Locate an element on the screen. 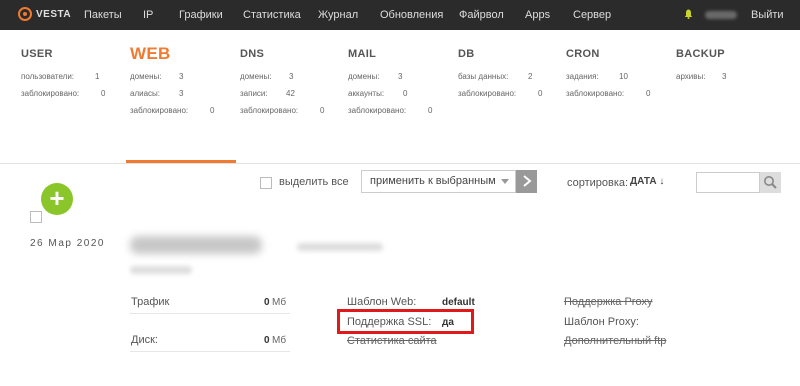 Image resolution: width=800 pixels, height=386 pixels. chevron-down-icon is located at coordinates (505, 181).